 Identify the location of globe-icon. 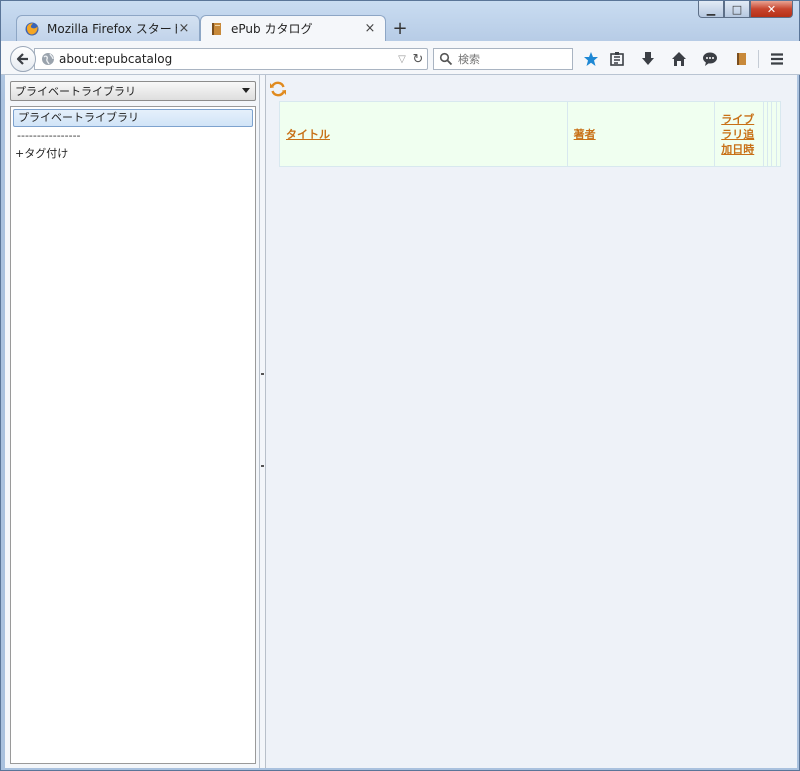
(48, 59).